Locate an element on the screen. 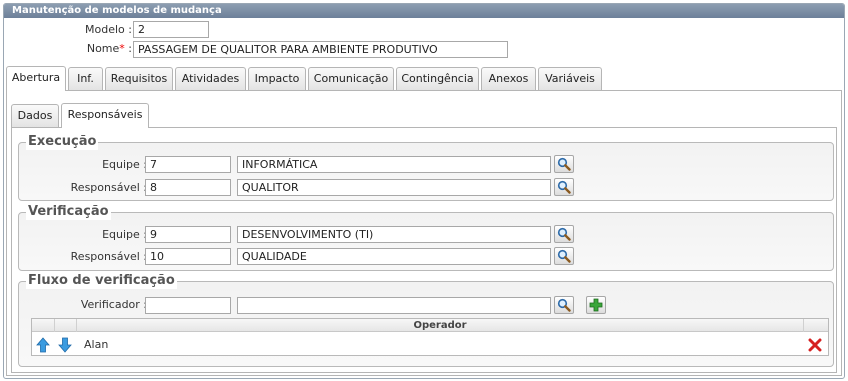 This screenshot has width=848, height=381. verificador-search-button is located at coordinates (564, 305).